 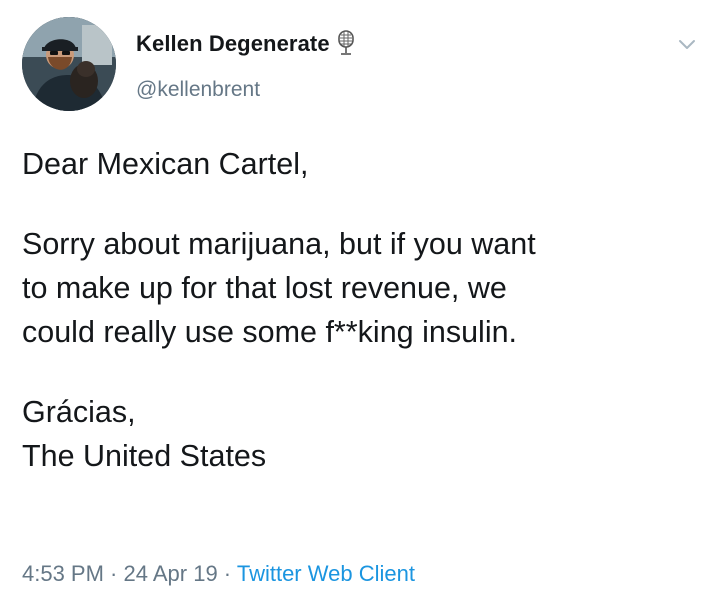 What do you see at coordinates (198, 90) in the screenshot?
I see `user-handle: @kellenbrent` at bounding box center [198, 90].